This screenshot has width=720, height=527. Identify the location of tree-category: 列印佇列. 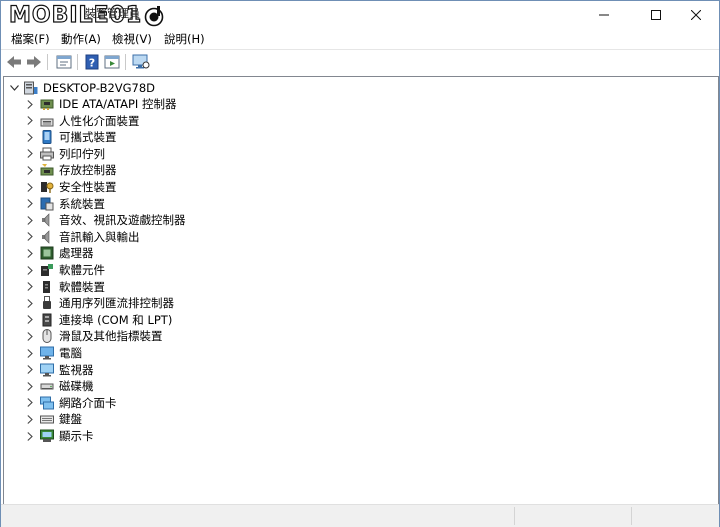
(64, 154).